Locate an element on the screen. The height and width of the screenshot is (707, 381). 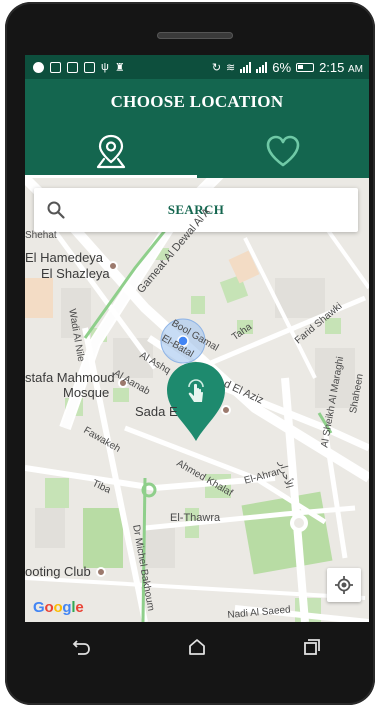
earpiece-speaker is located at coordinates (195, 35).